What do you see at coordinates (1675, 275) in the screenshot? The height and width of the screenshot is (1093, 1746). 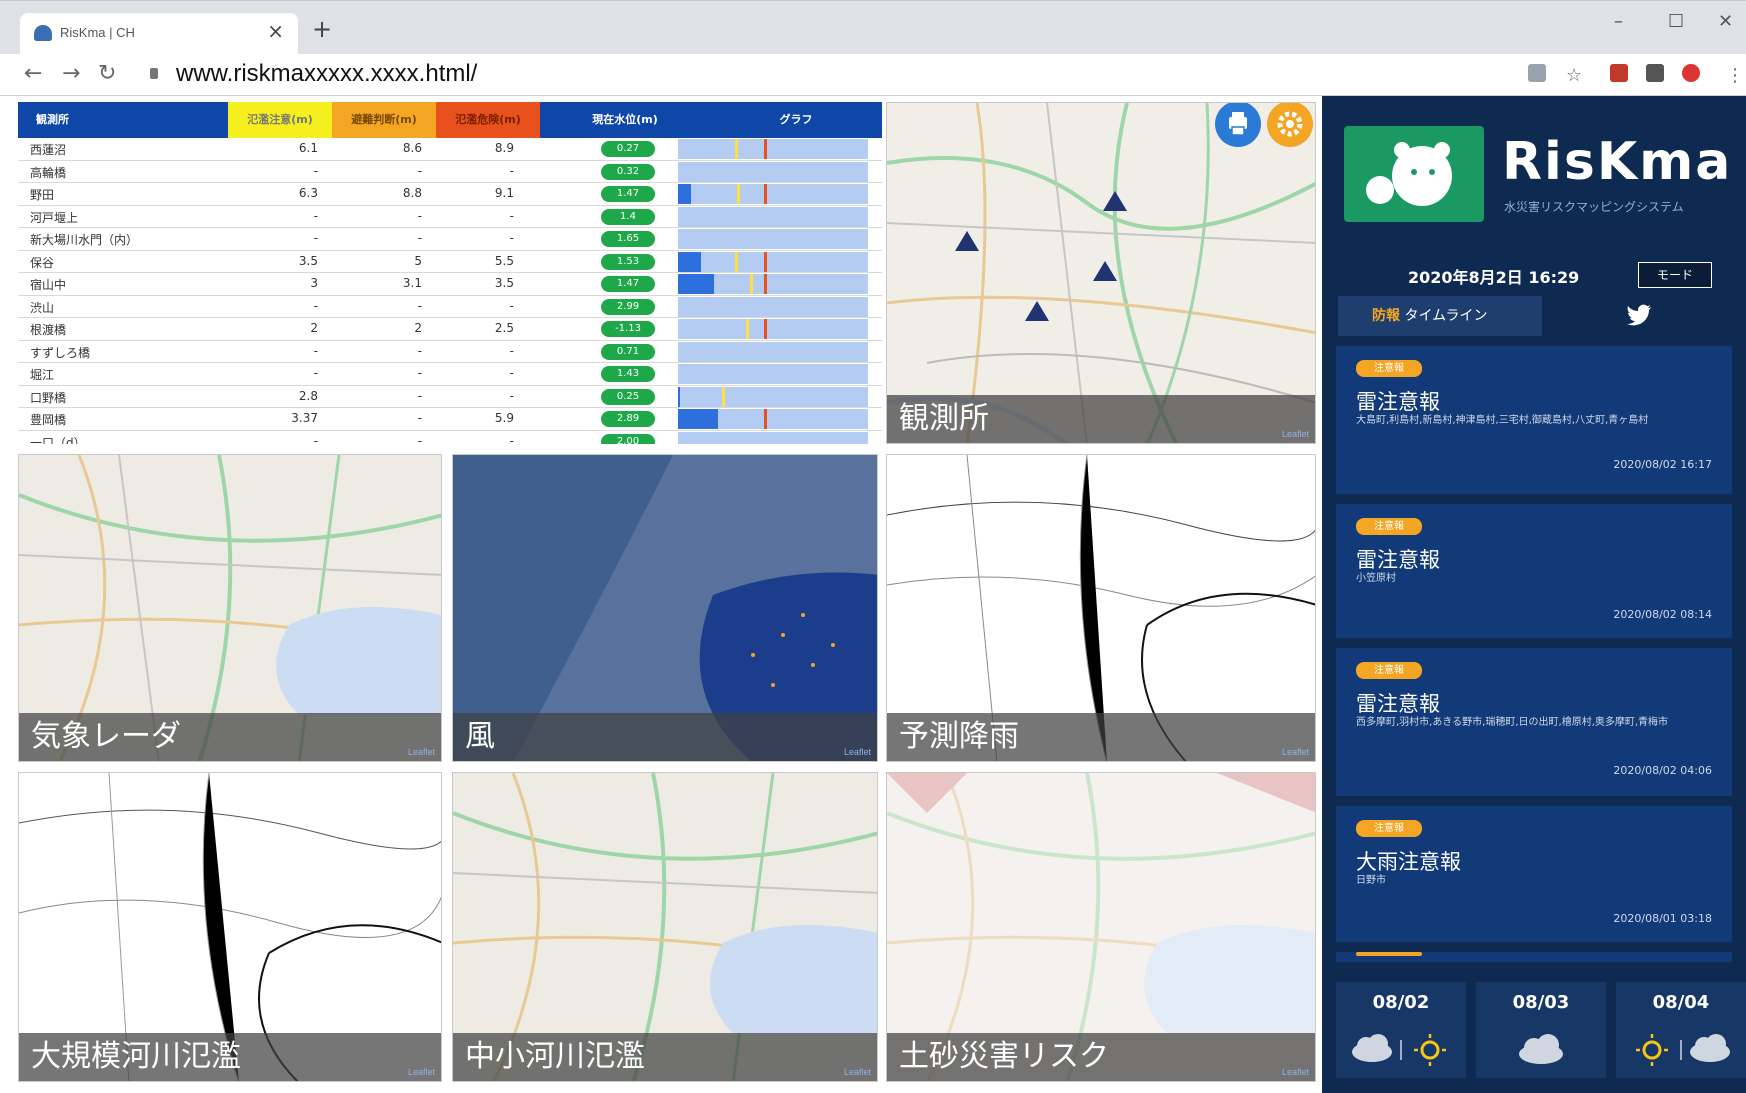 I see `mode-button: モード` at bounding box center [1675, 275].